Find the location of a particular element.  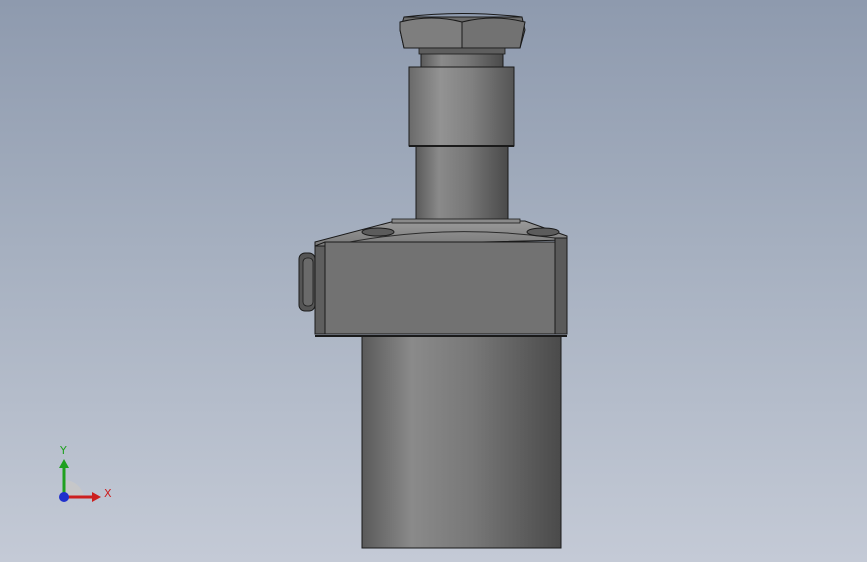

y-axis-label: Y is located at coordinates (63, 450).